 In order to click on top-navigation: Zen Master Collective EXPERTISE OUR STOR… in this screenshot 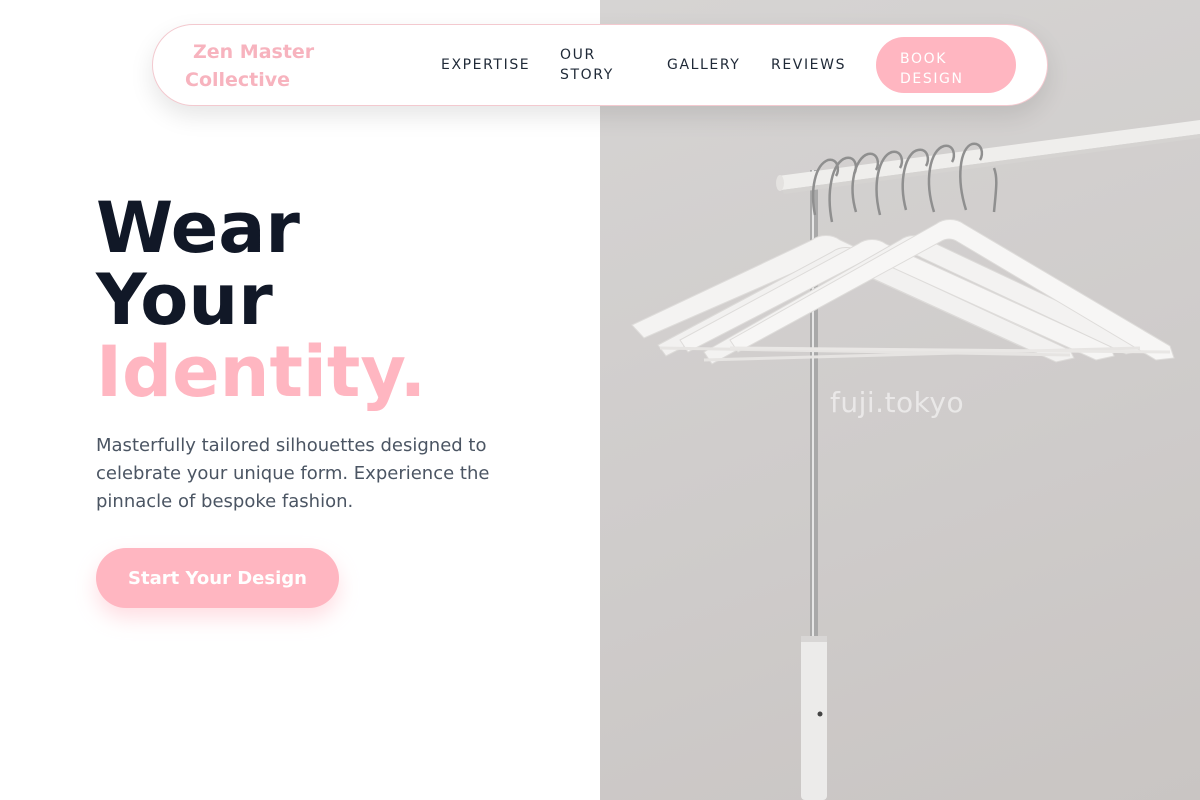, I will do `click(600, 65)`.